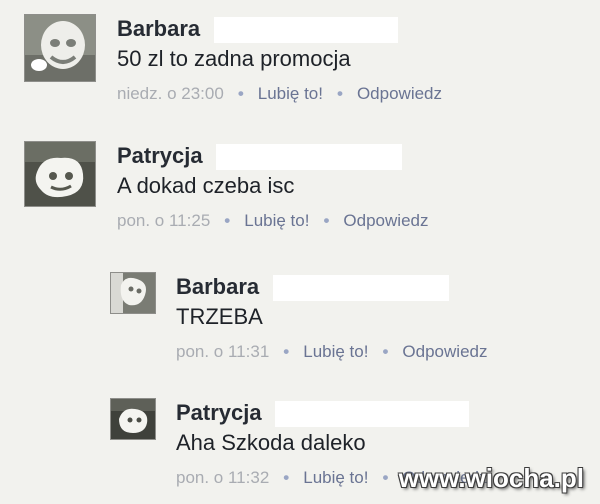  Describe the element at coordinates (163, 220) in the screenshot. I see `comment-timestamp: pon. o 11:25` at that location.